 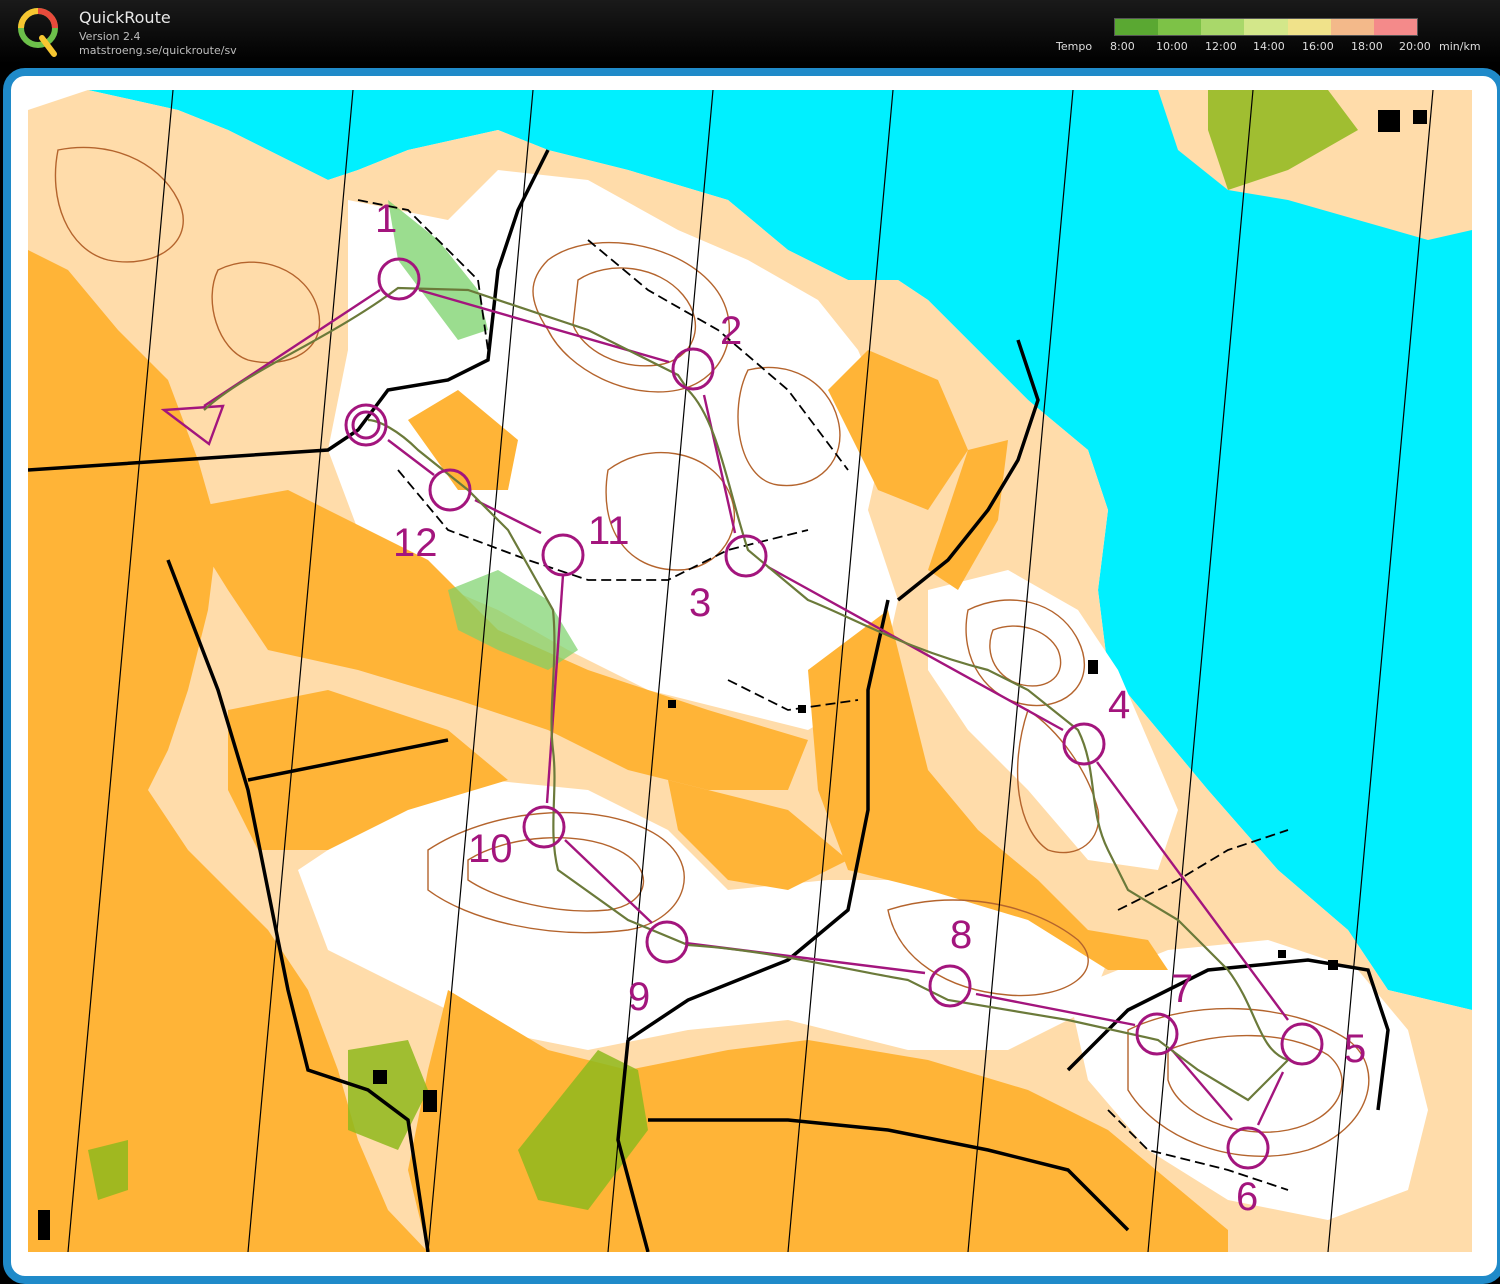 I want to click on app-version: Version 2.4, so click(x=110, y=36).